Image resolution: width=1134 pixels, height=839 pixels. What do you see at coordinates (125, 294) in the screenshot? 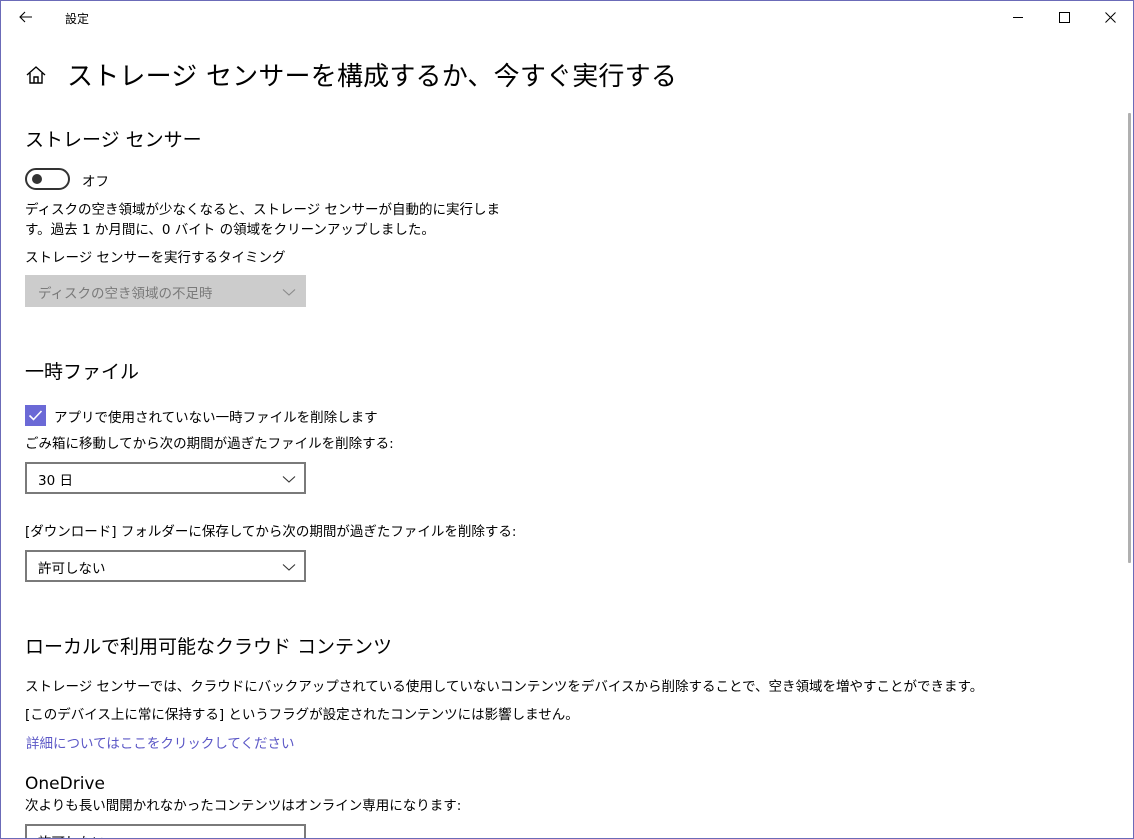
I see `timing-dropdown-value: ディスクの空き領域の不足時` at bounding box center [125, 294].